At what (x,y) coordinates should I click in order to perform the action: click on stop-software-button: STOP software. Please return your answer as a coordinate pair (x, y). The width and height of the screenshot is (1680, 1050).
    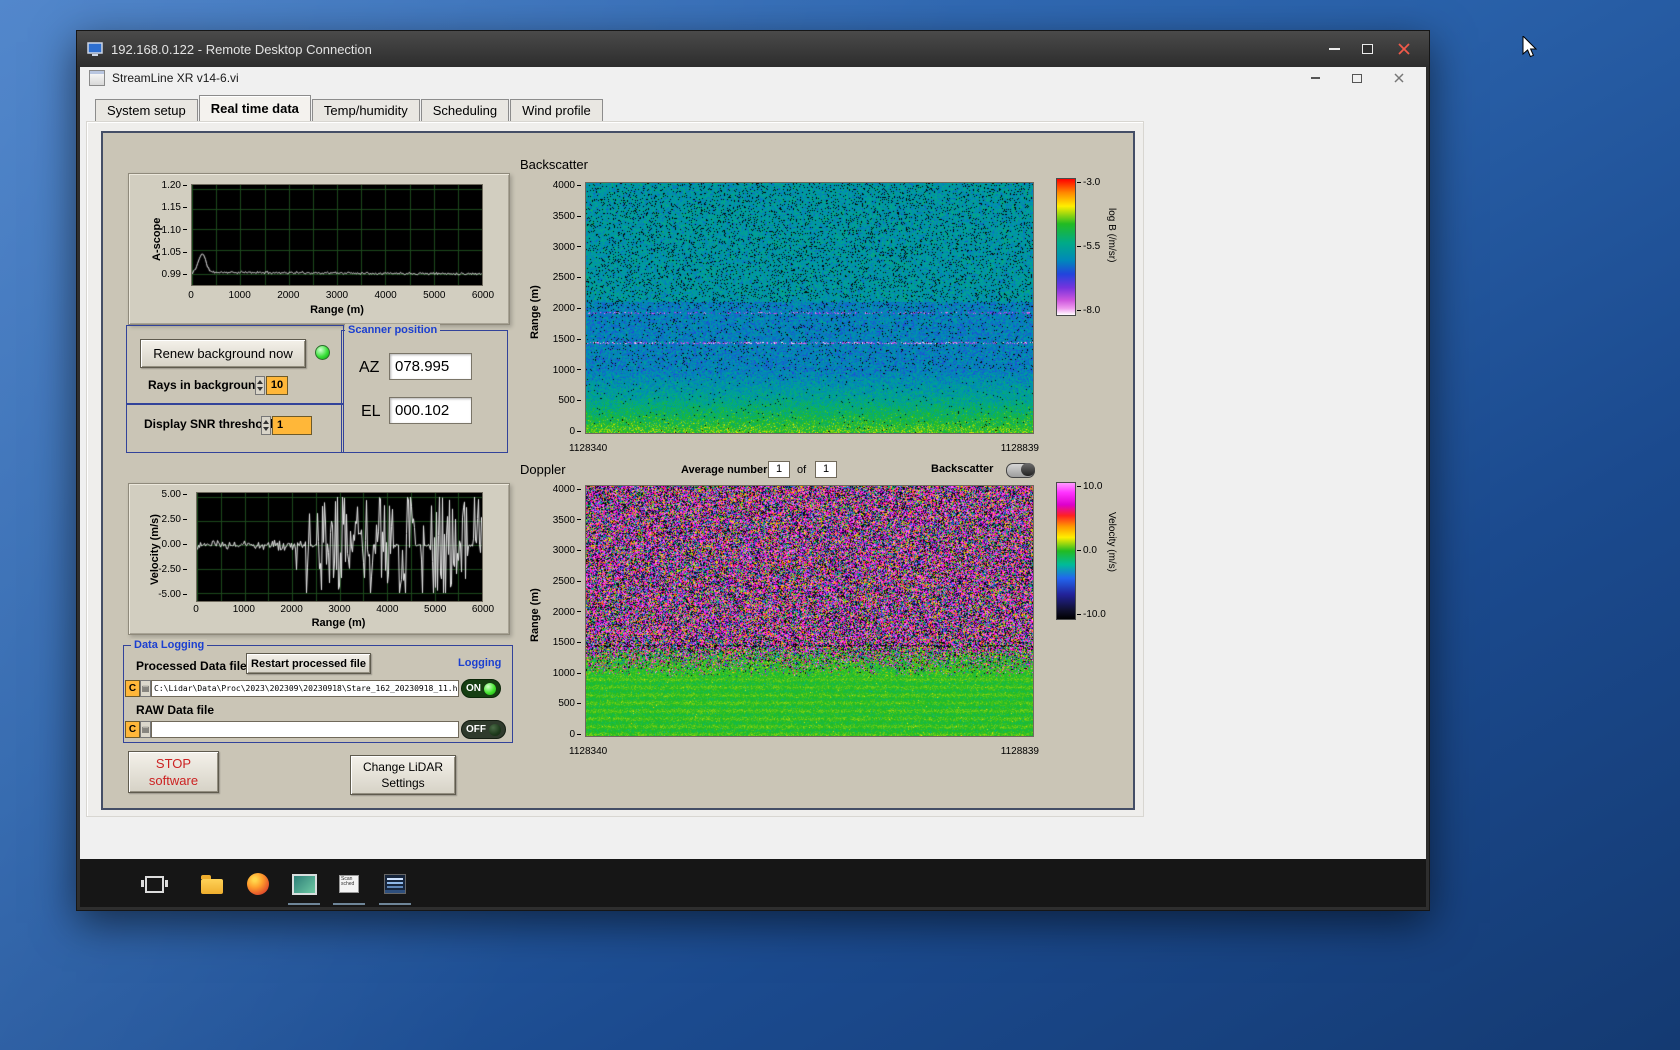
    Looking at the image, I should click on (173, 772).